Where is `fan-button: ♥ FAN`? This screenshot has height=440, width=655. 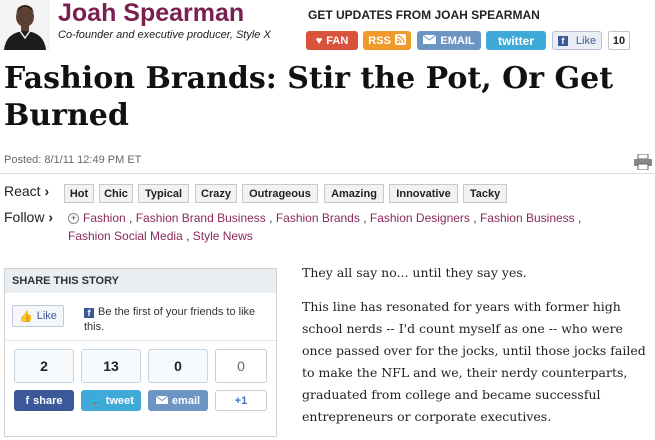 fan-button: ♥ FAN is located at coordinates (332, 40).